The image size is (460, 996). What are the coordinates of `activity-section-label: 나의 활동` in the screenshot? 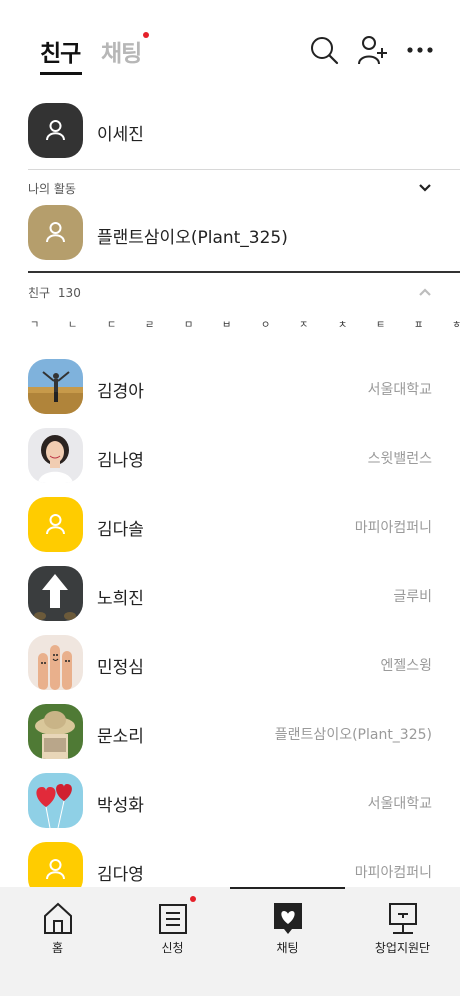 It's located at (52, 189).